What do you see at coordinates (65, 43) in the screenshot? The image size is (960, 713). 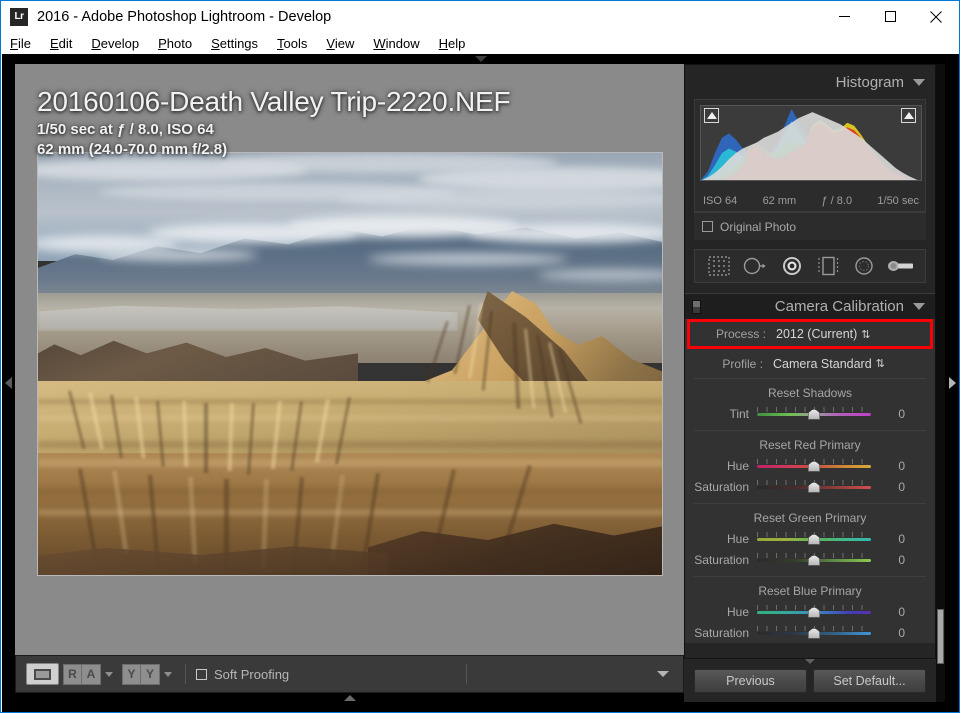 I see `menu-edit: Edit` at bounding box center [65, 43].